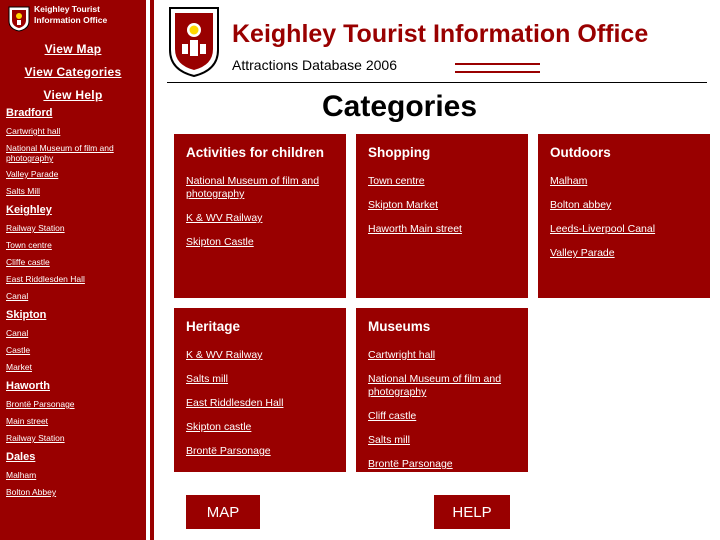  I want to click on card-link-bronte-parsonage-museums: Brontë Parsonage, so click(442, 464).